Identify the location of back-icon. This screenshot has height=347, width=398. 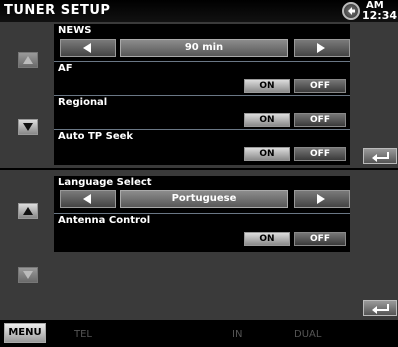
(351, 11).